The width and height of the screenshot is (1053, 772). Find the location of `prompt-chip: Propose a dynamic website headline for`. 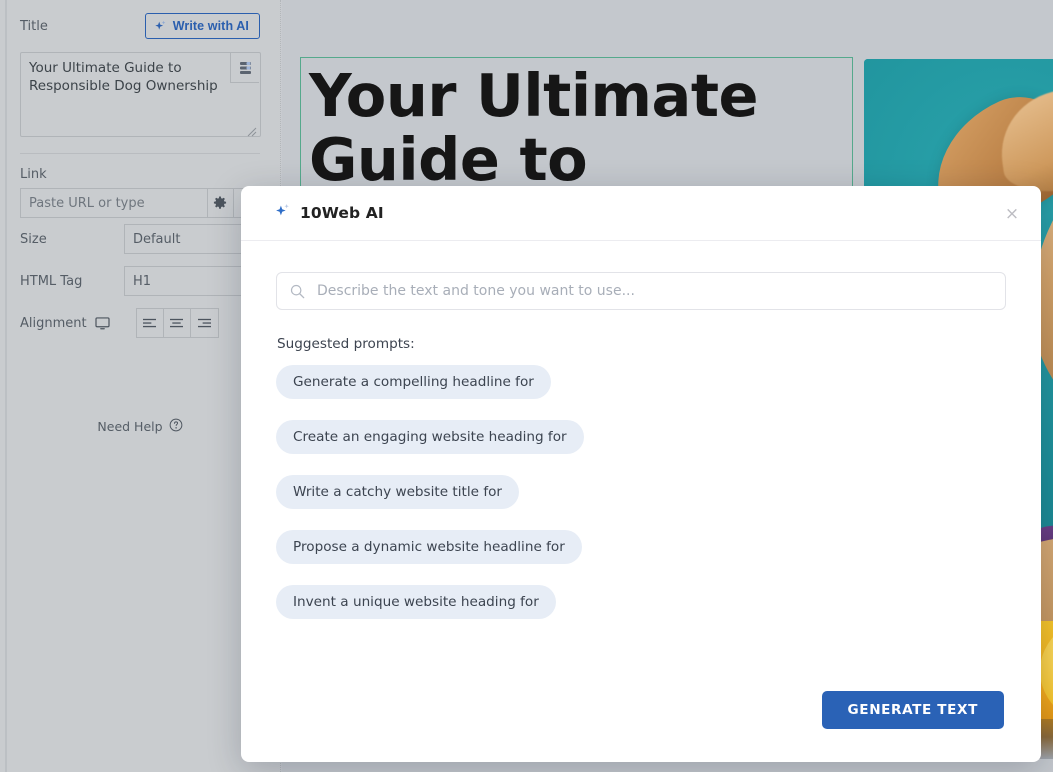

prompt-chip: Propose a dynamic website headline for is located at coordinates (429, 547).